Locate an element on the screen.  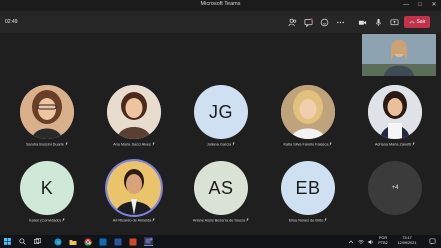
participant-name-text: Ariane Assis Bezerra de Souza is located at coordinates (219, 220).